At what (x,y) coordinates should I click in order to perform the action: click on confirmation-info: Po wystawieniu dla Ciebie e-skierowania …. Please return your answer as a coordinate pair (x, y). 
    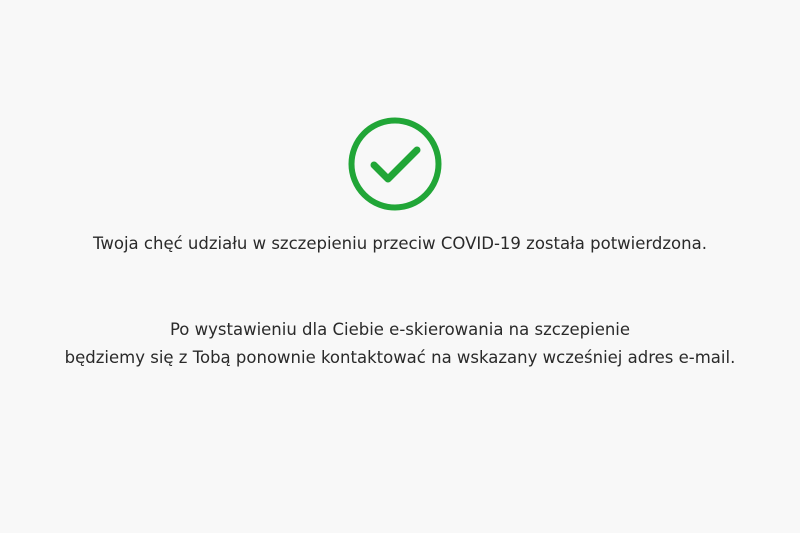
    Looking at the image, I should click on (400, 344).